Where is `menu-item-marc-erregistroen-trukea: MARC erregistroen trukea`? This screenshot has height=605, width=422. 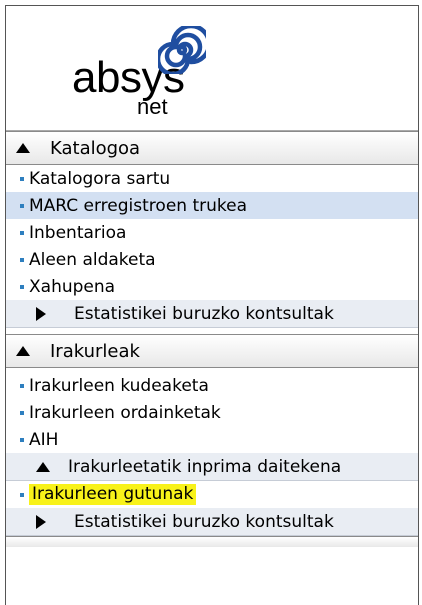
menu-item-marc-erregistroen-trukea: MARC erregistroen trukea is located at coordinates (212, 205).